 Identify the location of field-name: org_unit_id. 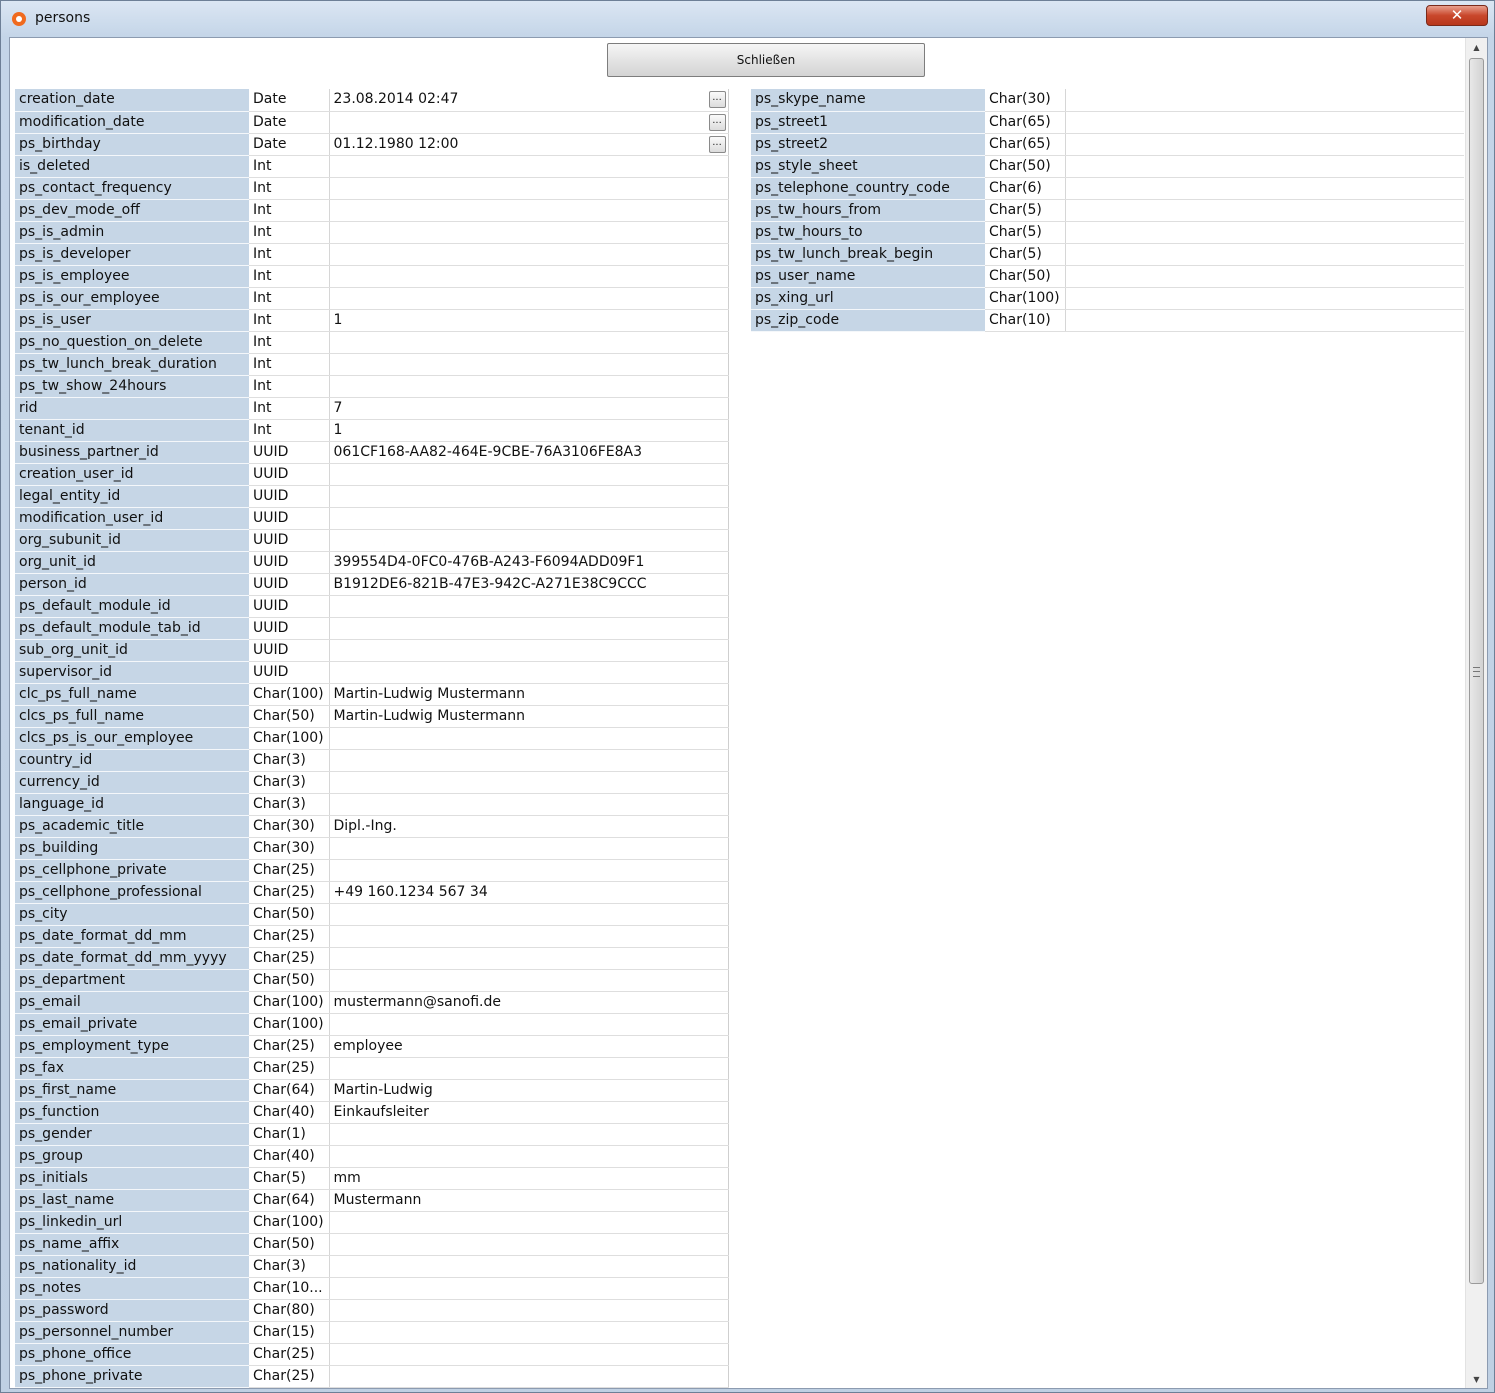
(132, 562).